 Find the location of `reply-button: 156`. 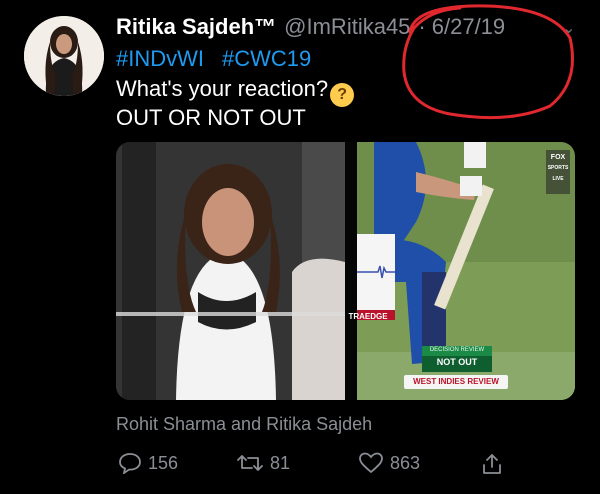

reply-button: 156 is located at coordinates (148, 463).